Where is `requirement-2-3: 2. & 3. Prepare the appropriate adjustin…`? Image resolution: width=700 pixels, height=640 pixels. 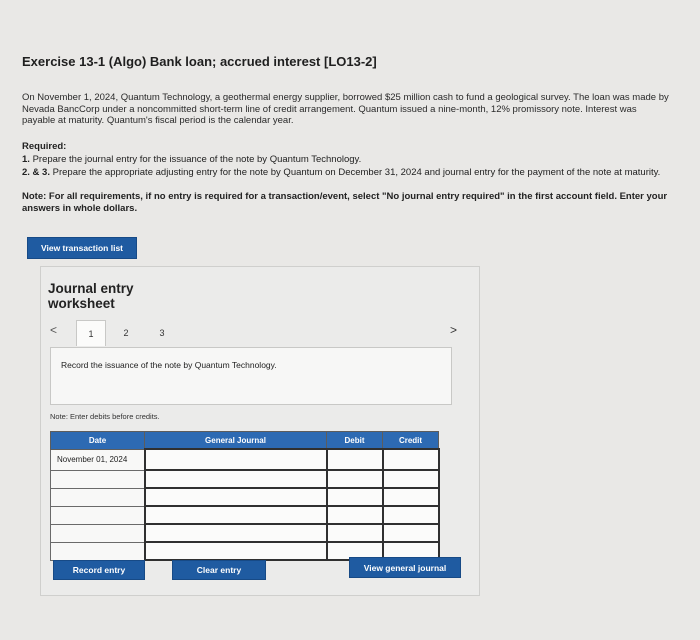 requirement-2-3: 2. & 3. Prepare the appropriate adjustin… is located at coordinates (347, 173).